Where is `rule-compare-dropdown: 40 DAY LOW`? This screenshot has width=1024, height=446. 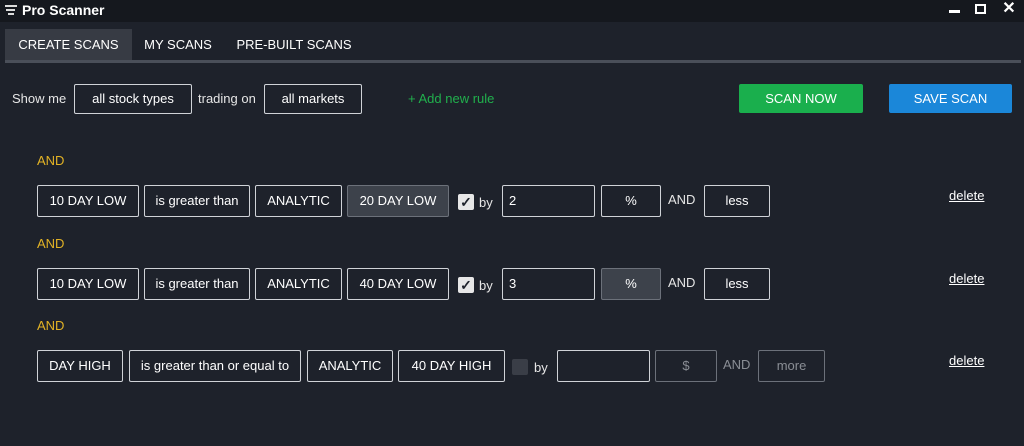
rule-compare-dropdown: 40 DAY LOW is located at coordinates (398, 284).